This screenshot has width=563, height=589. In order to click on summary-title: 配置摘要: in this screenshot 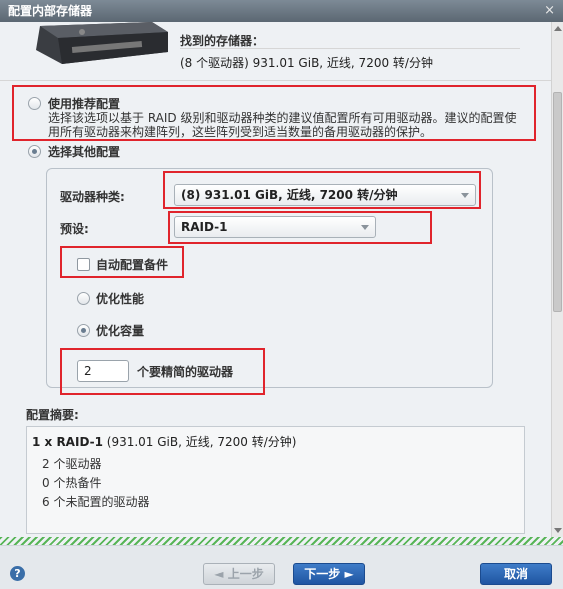, I will do `click(52, 415)`.